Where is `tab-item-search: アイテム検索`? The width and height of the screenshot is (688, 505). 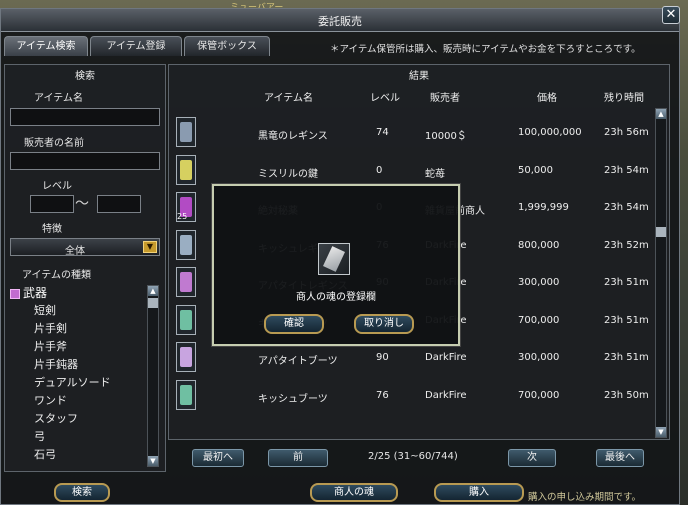
tab-item-search: アイテム検索 is located at coordinates (46, 46).